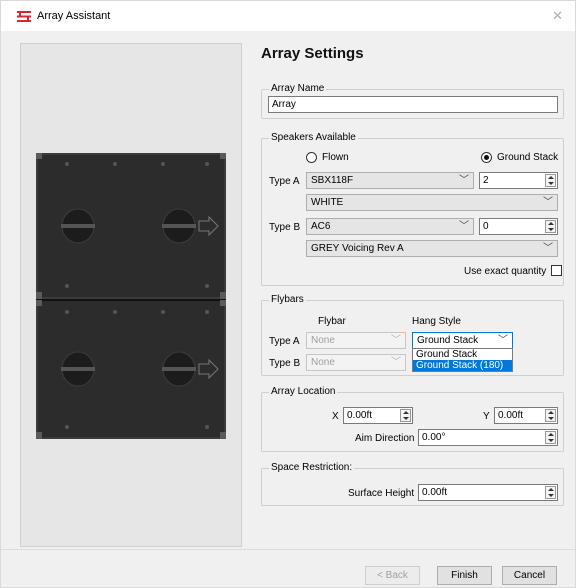  Describe the element at coordinates (298, 89) in the screenshot. I see `array-name-group-label: Array Name` at that location.